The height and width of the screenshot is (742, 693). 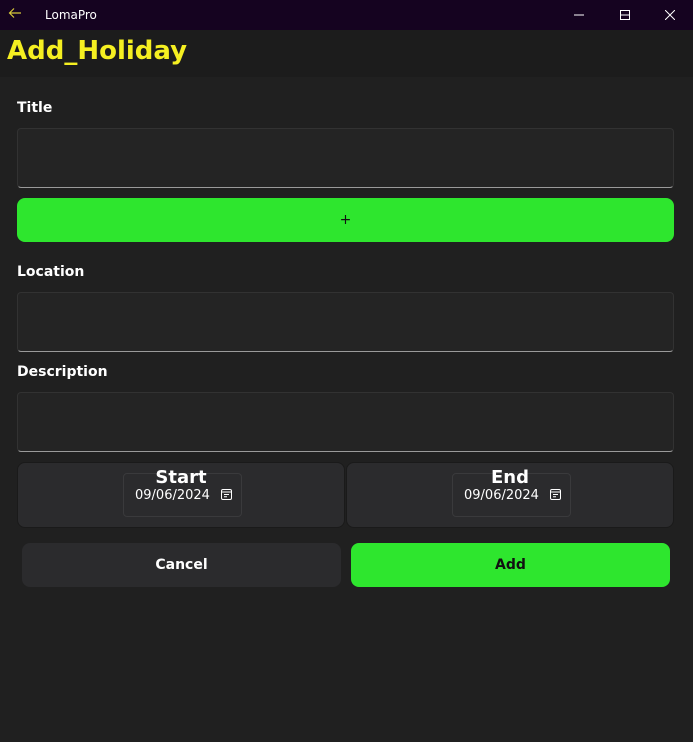 What do you see at coordinates (172, 495) in the screenshot?
I see `start-date-value: 09/06/2024` at bounding box center [172, 495].